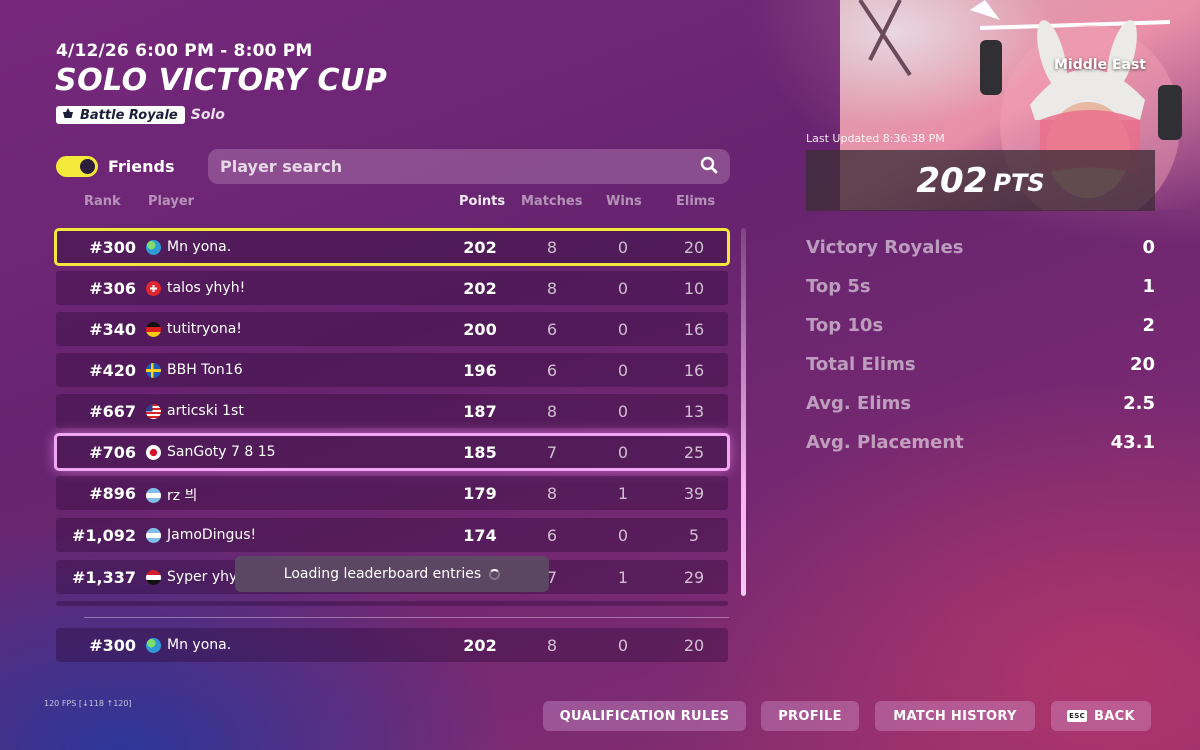 The image size is (1200, 750). I want to click on stat-value: 43.1, so click(1132, 442).